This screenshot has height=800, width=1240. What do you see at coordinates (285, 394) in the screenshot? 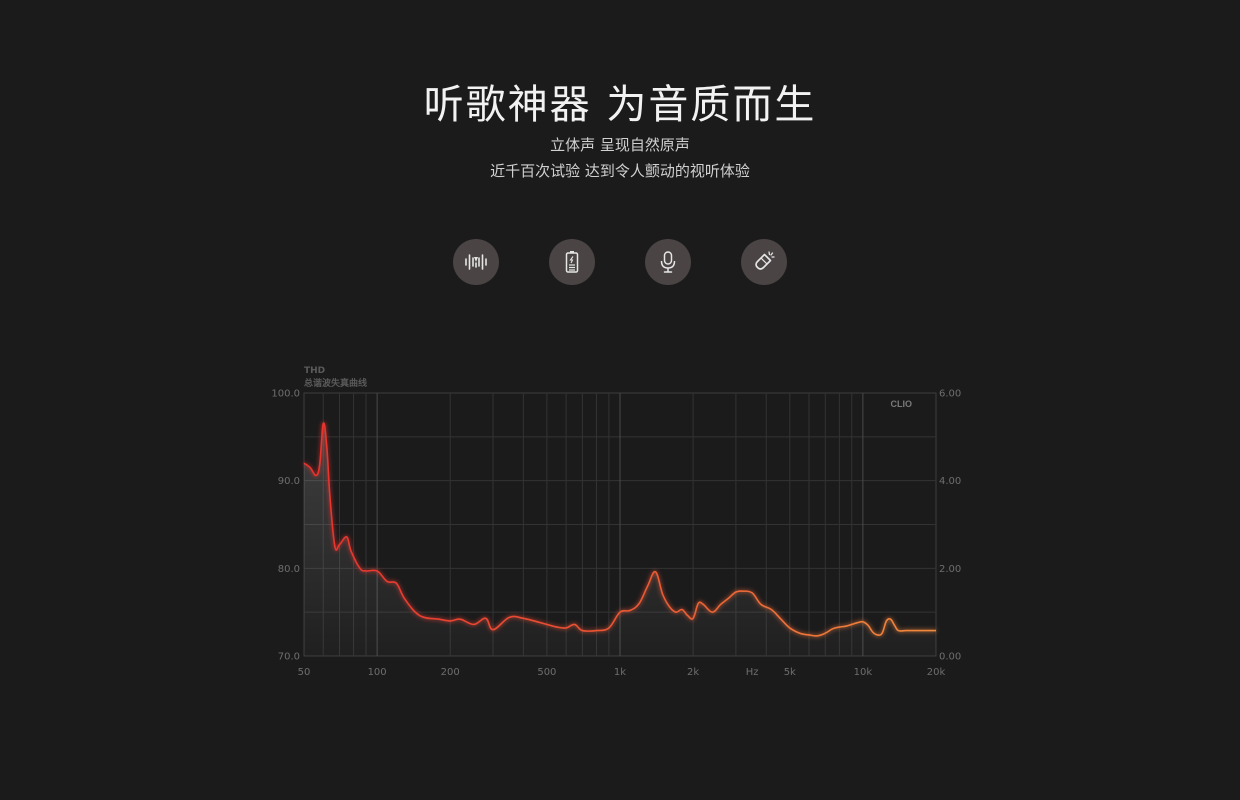
I see `y-tick-label: 100.0` at bounding box center [285, 394].